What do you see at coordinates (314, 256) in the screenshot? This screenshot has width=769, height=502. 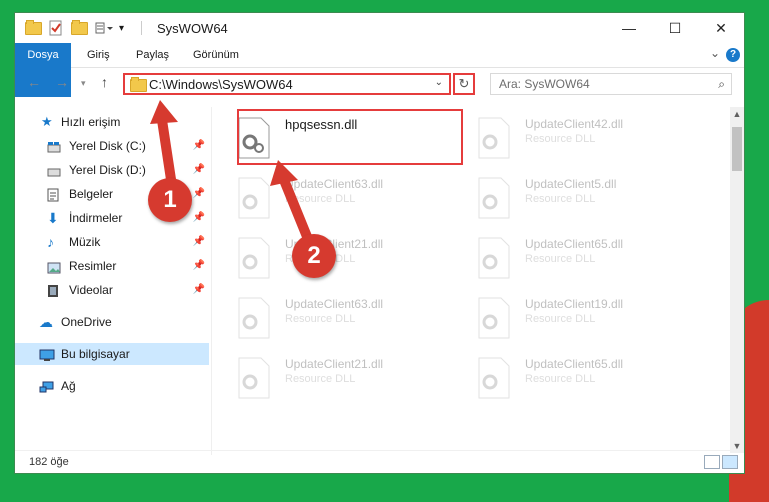 I see `step-2-badge: 2` at bounding box center [314, 256].